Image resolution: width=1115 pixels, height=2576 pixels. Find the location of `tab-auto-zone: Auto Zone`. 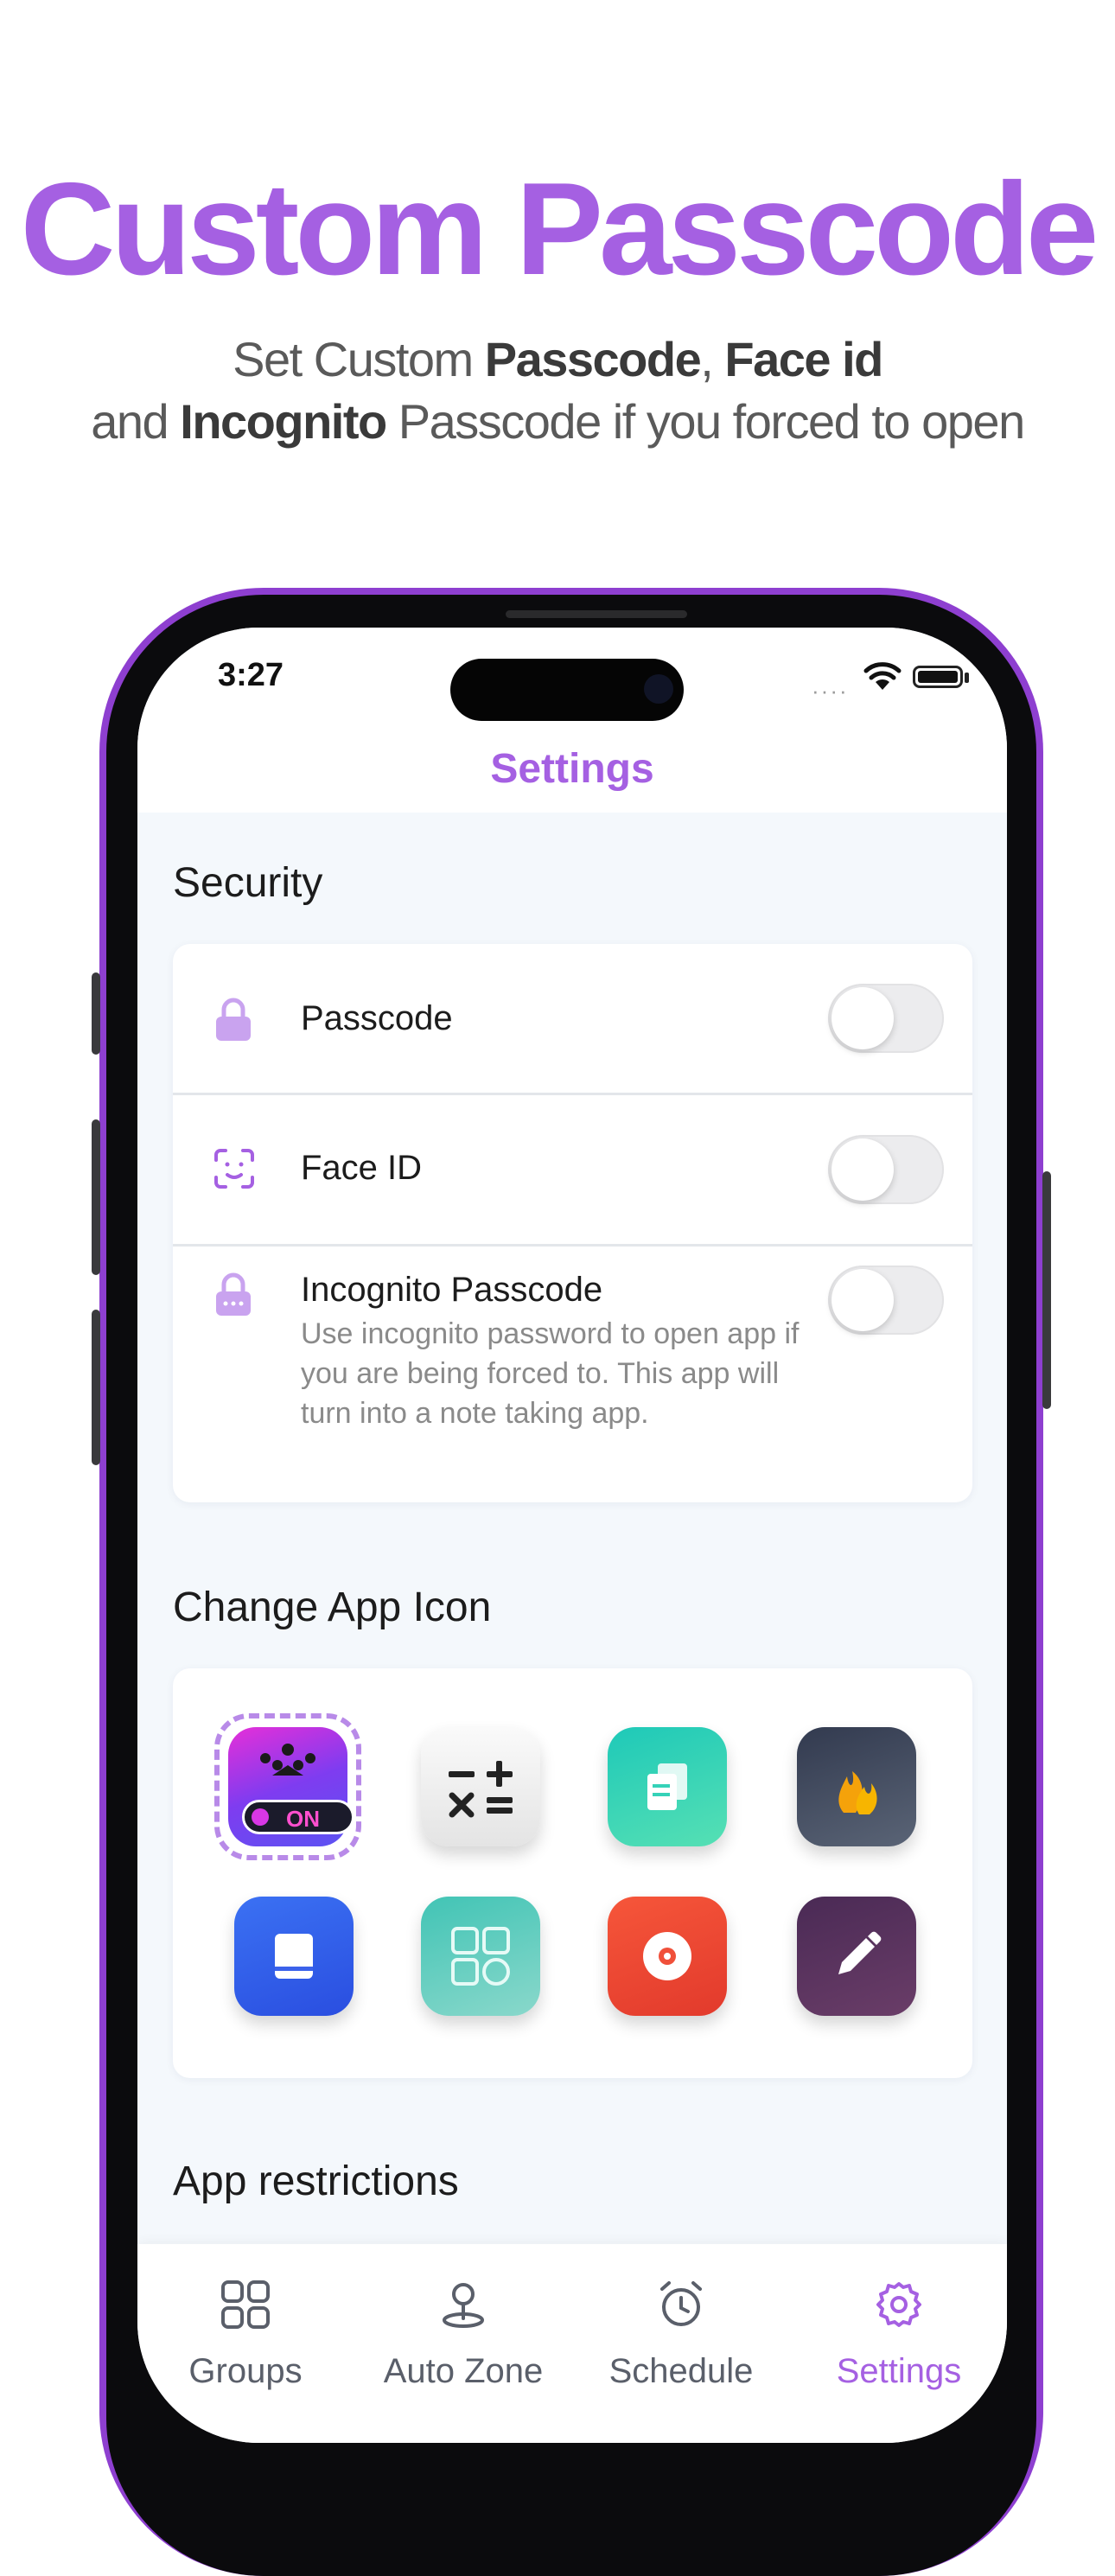

tab-auto-zone: Auto Zone is located at coordinates (463, 2343).